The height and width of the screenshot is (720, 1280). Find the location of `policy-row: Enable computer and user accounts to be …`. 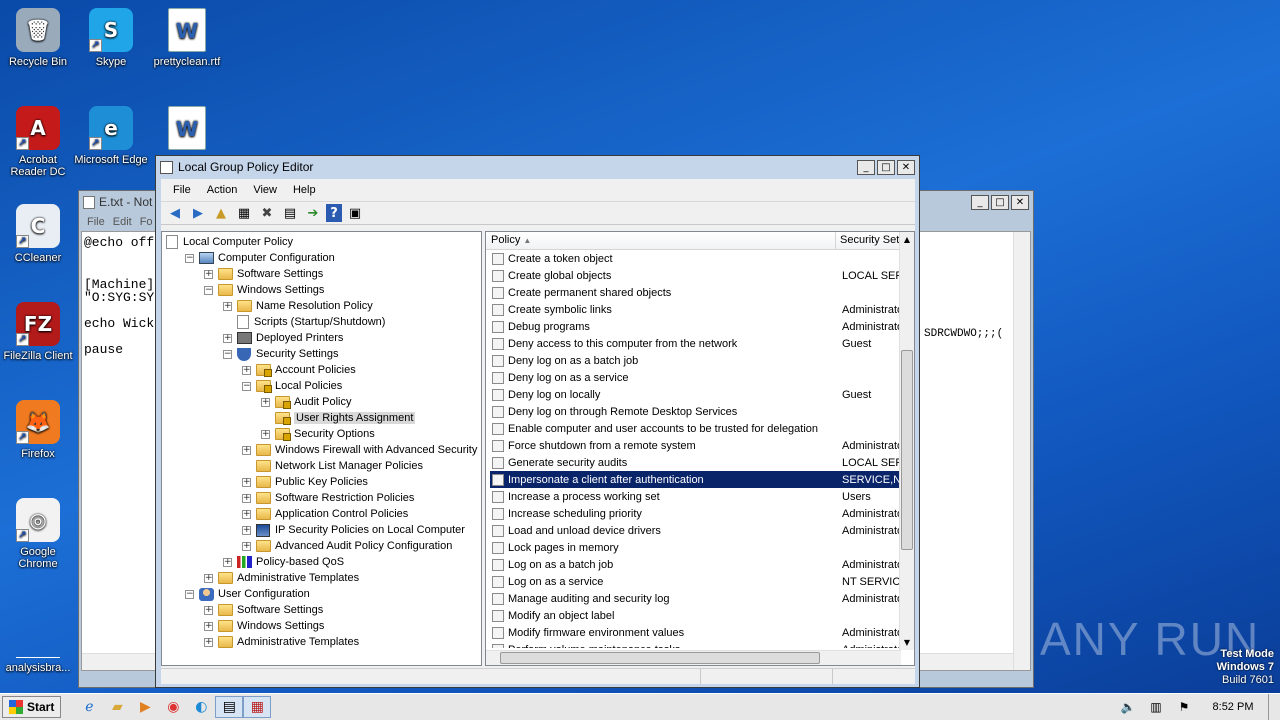

policy-row: Enable computer and user accounts to be … is located at coordinates (695, 428).